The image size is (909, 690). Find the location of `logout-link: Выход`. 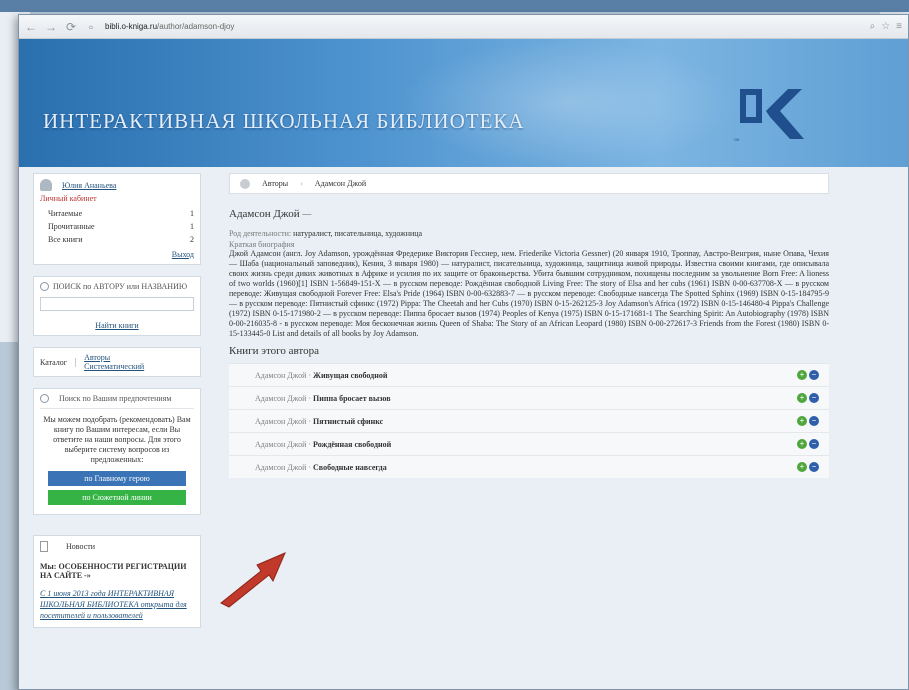

logout-link: Выход is located at coordinates (117, 254).